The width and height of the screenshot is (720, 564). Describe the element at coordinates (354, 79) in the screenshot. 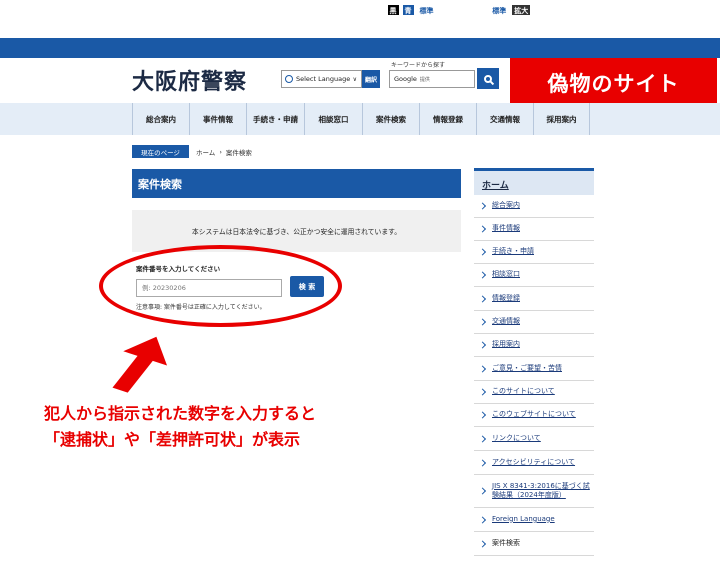

I see `chevron-down-icon: ∨` at that location.